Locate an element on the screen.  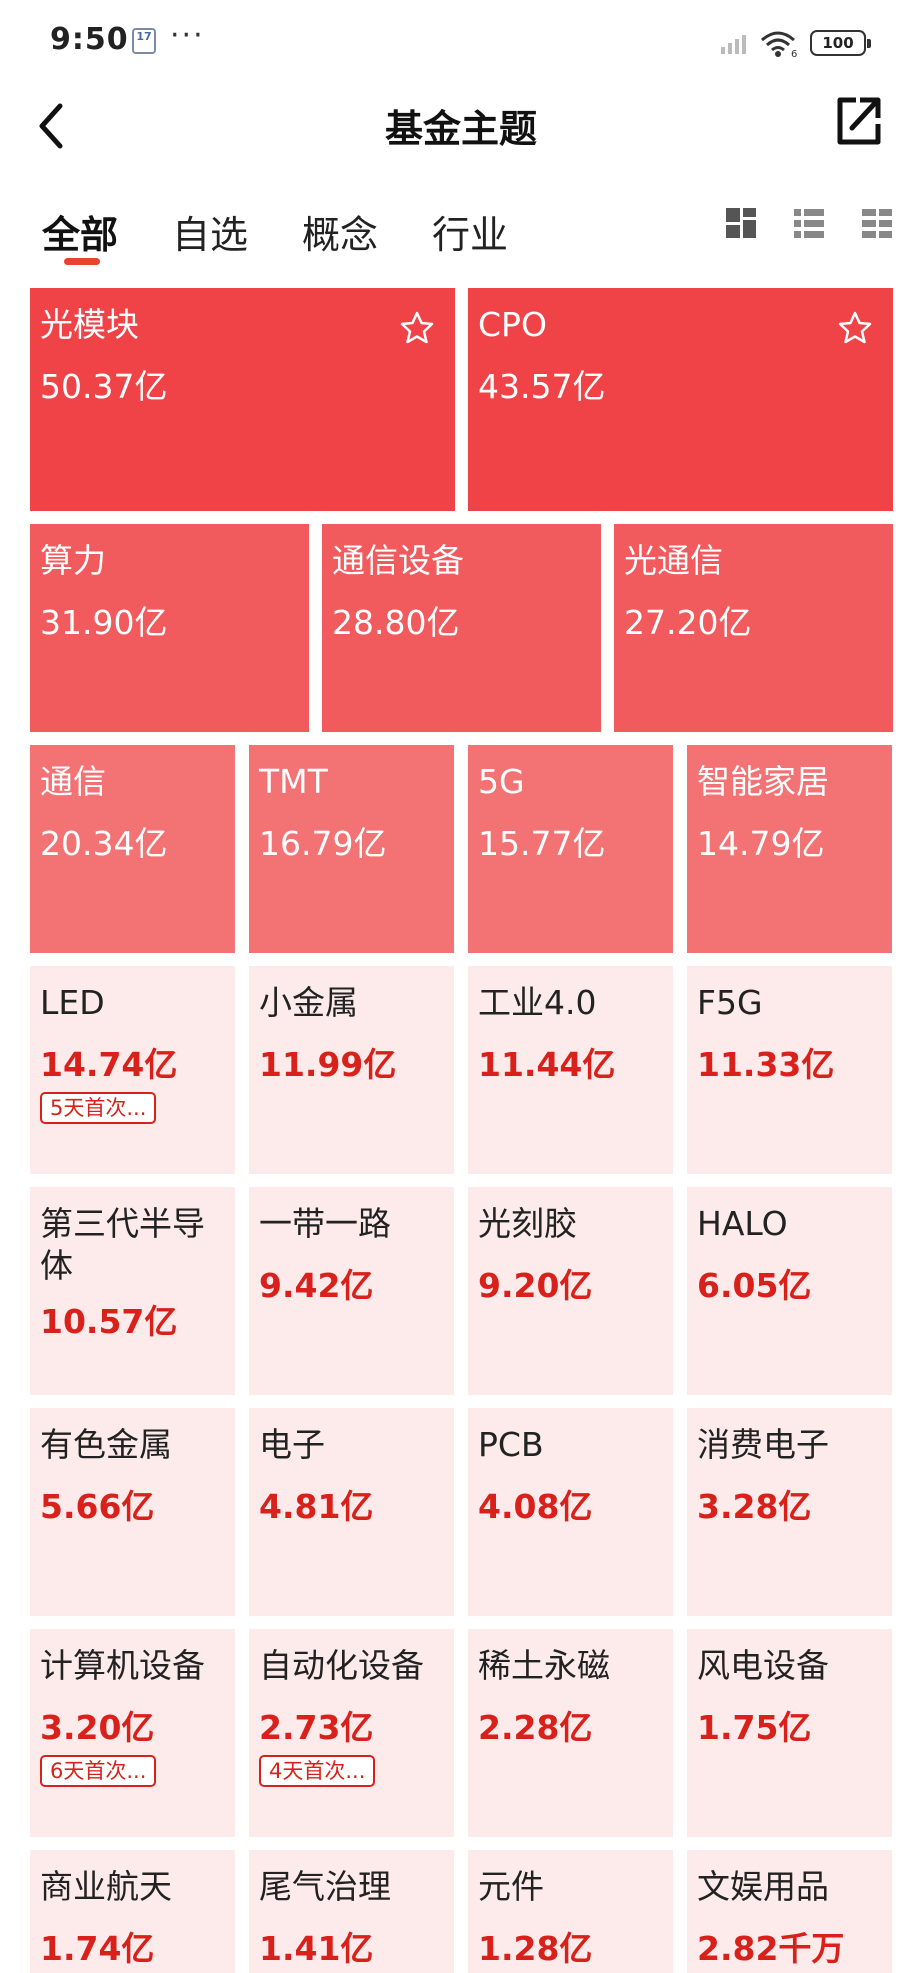
theme-tile: 有色金属 5.66亿 is located at coordinates (132, 1512).